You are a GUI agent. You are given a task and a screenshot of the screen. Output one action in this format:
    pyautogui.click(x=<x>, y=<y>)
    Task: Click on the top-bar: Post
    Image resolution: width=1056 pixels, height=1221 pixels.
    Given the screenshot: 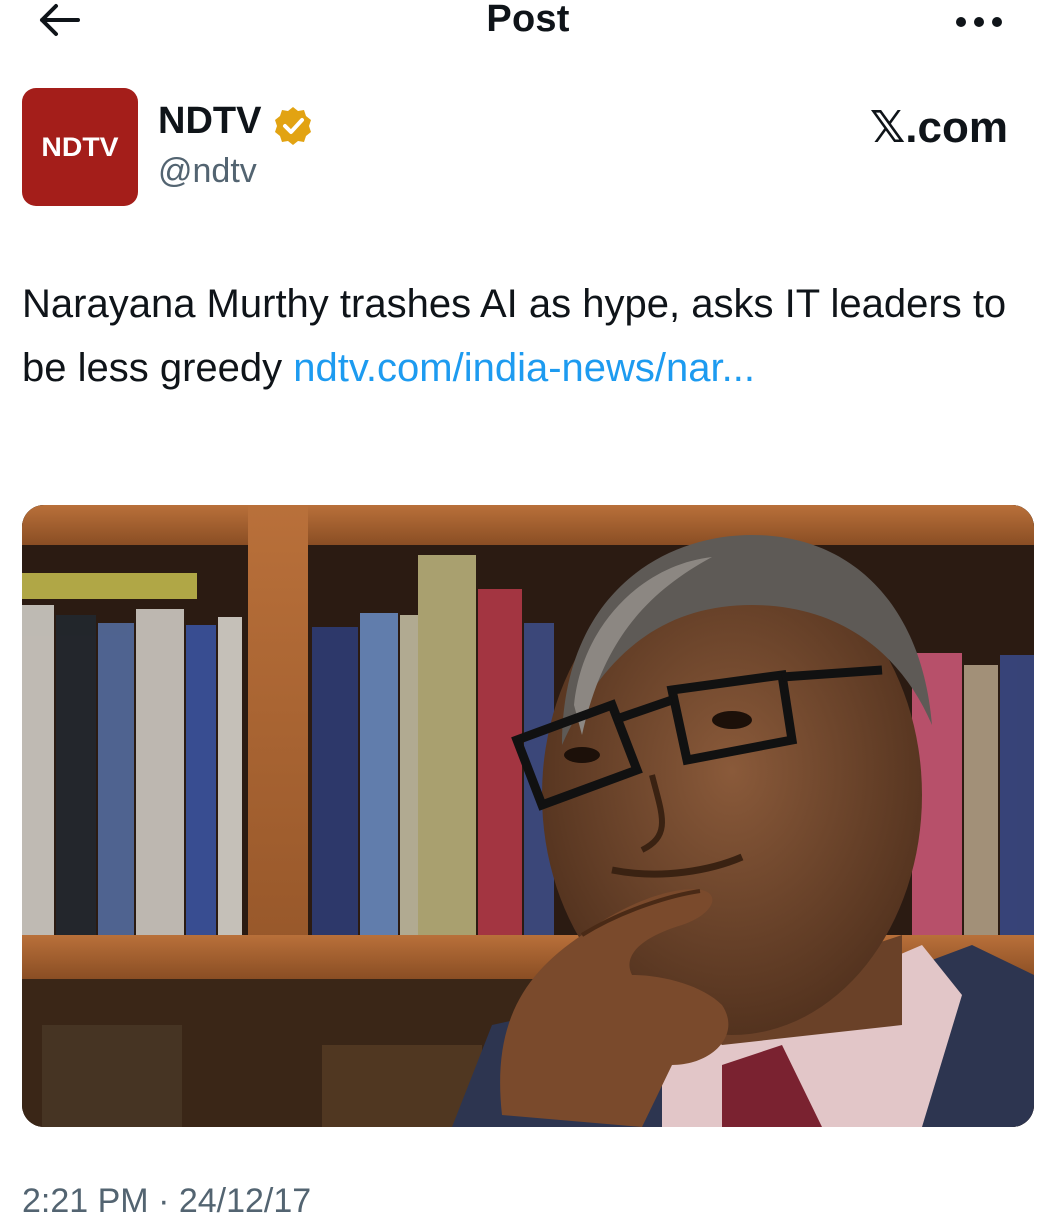 What is the action you would take?
    pyautogui.click(x=528, y=25)
    